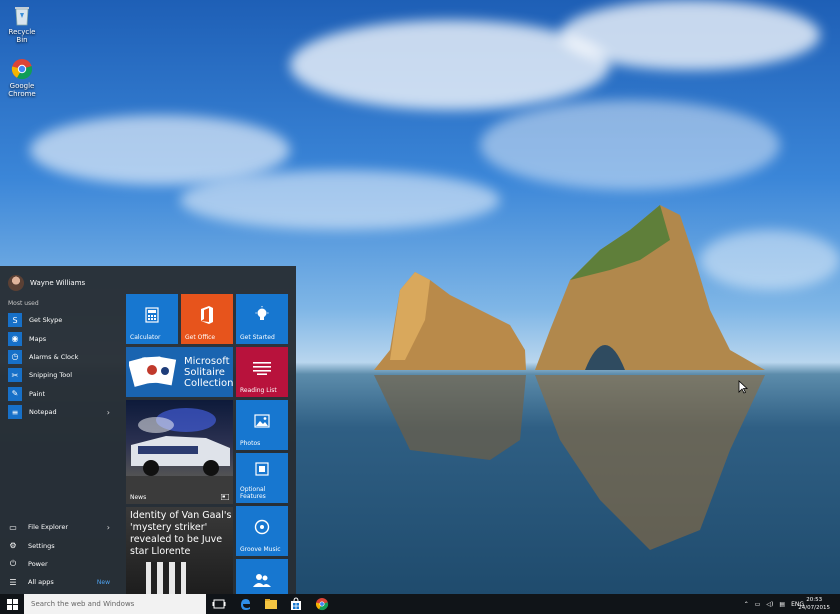 The image size is (840, 614). Describe the element at coordinates (262, 527) in the screenshot. I see `groove-music-icon` at that location.